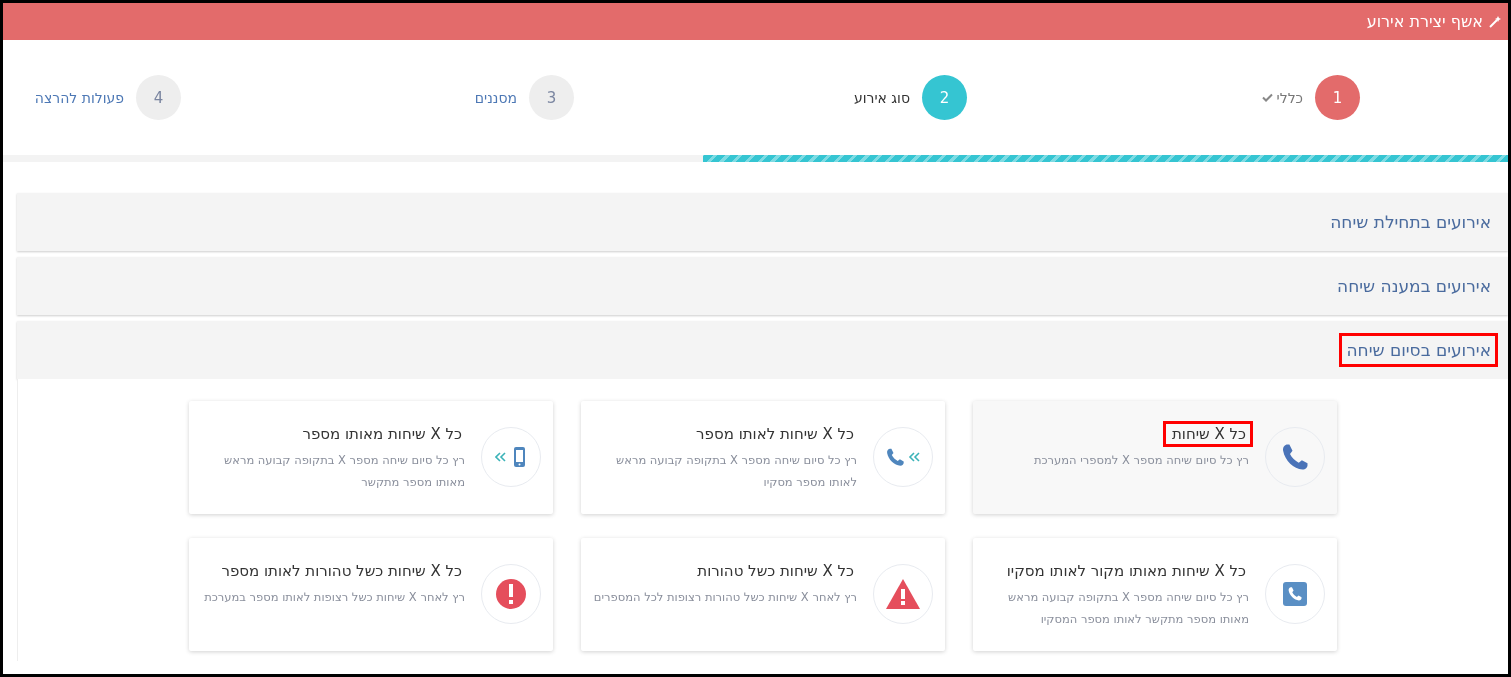 The height and width of the screenshot is (677, 1511). What do you see at coordinates (1295, 594) in the screenshot?
I see `phone-square-icon` at bounding box center [1295, 594].